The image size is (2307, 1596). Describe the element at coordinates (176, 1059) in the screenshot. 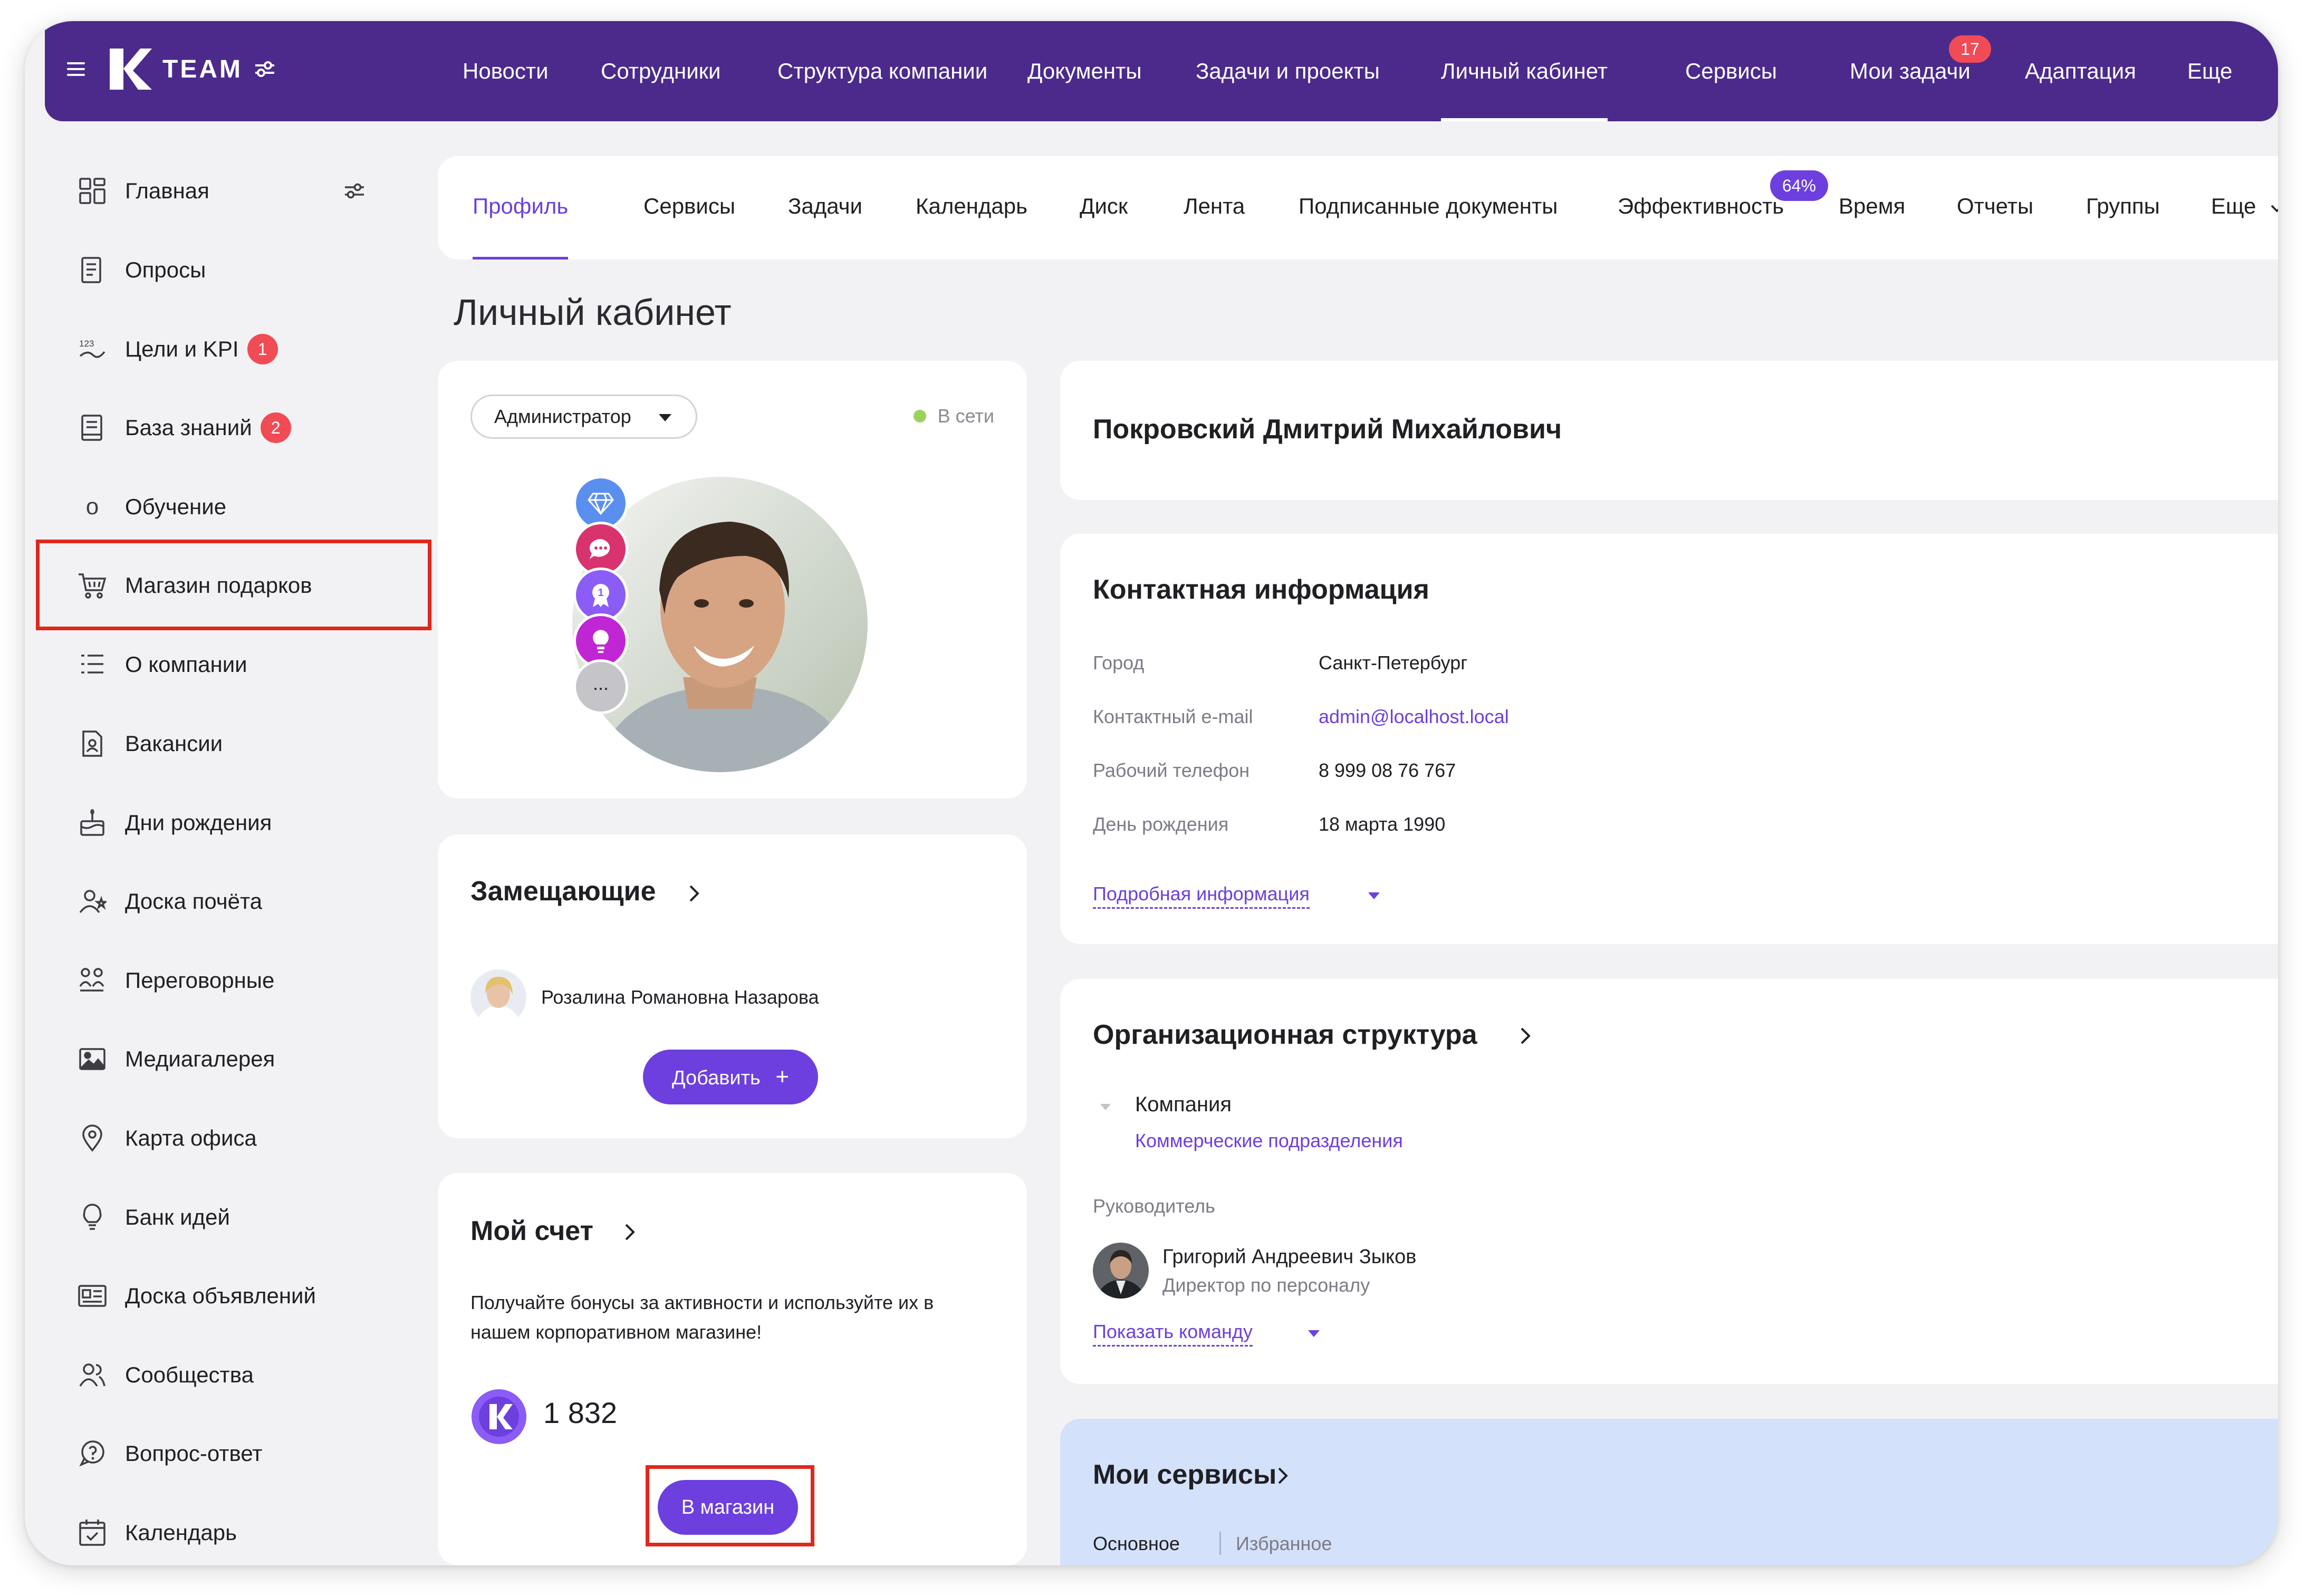

I see `sidebar-item-media-gallery: Медиагалерея` at that location.